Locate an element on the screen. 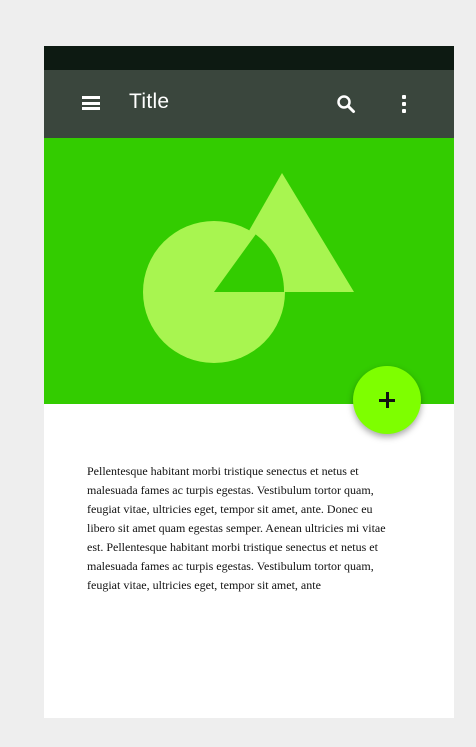 The width and height of the screenshot is (476, 747). app-title: Title is located at coordinates (149, 101).